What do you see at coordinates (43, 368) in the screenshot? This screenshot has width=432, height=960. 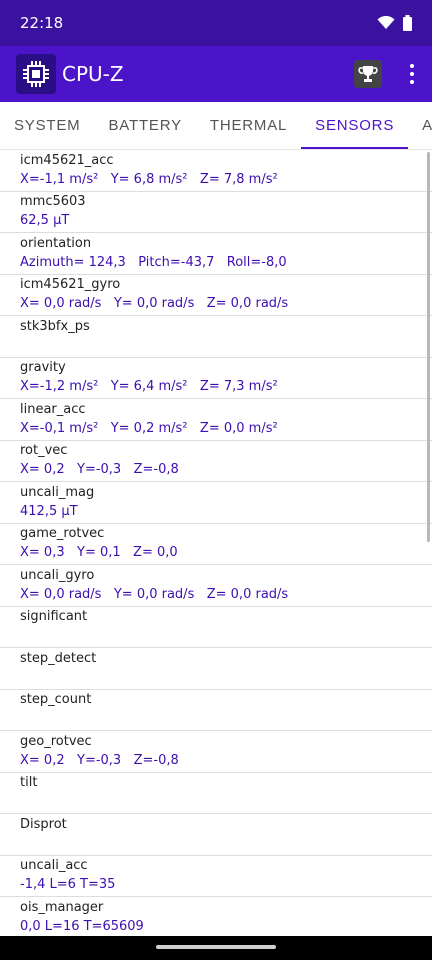 I see `sensor-name: gravity` at bounding box center [43, 368].